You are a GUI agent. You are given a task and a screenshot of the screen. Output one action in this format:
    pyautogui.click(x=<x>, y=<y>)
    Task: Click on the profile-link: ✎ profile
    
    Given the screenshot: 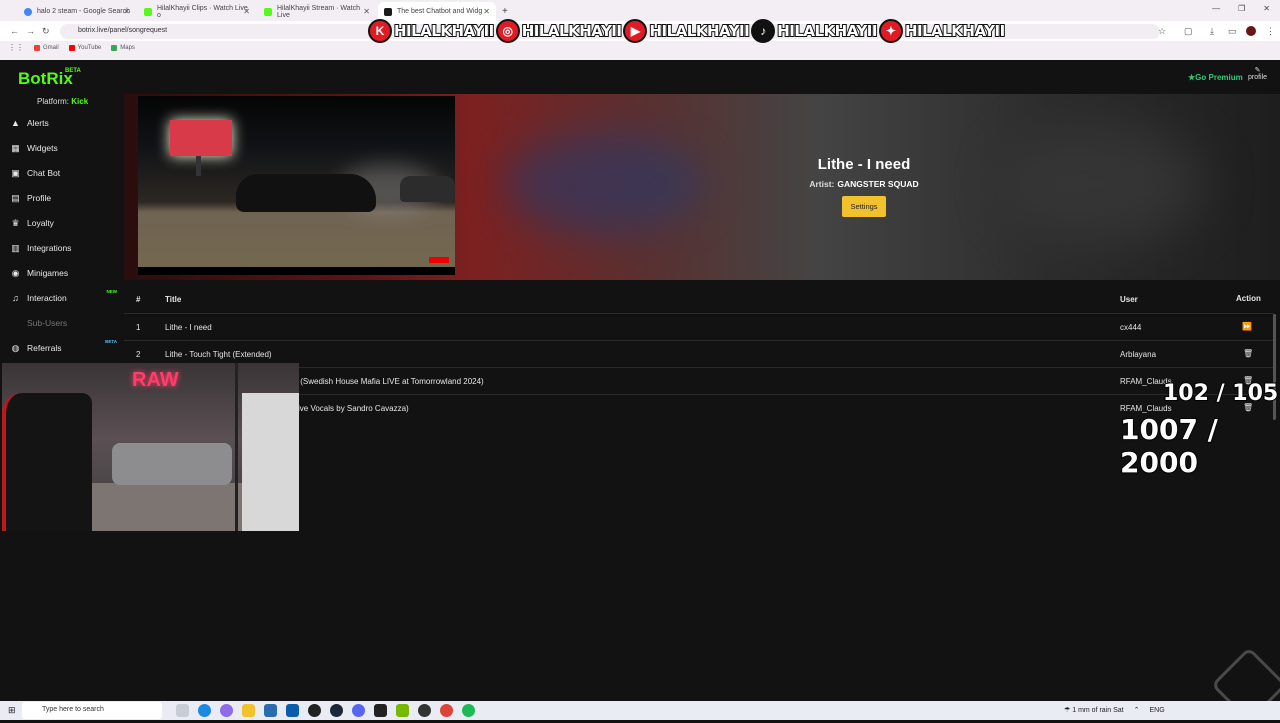 What is the action you would take?
    pyautogui.click(x=1257, y=73)
    